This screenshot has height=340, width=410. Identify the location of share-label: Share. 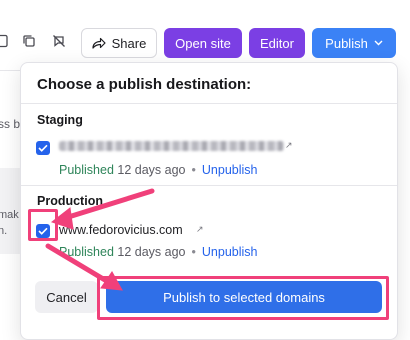
(129, 43).